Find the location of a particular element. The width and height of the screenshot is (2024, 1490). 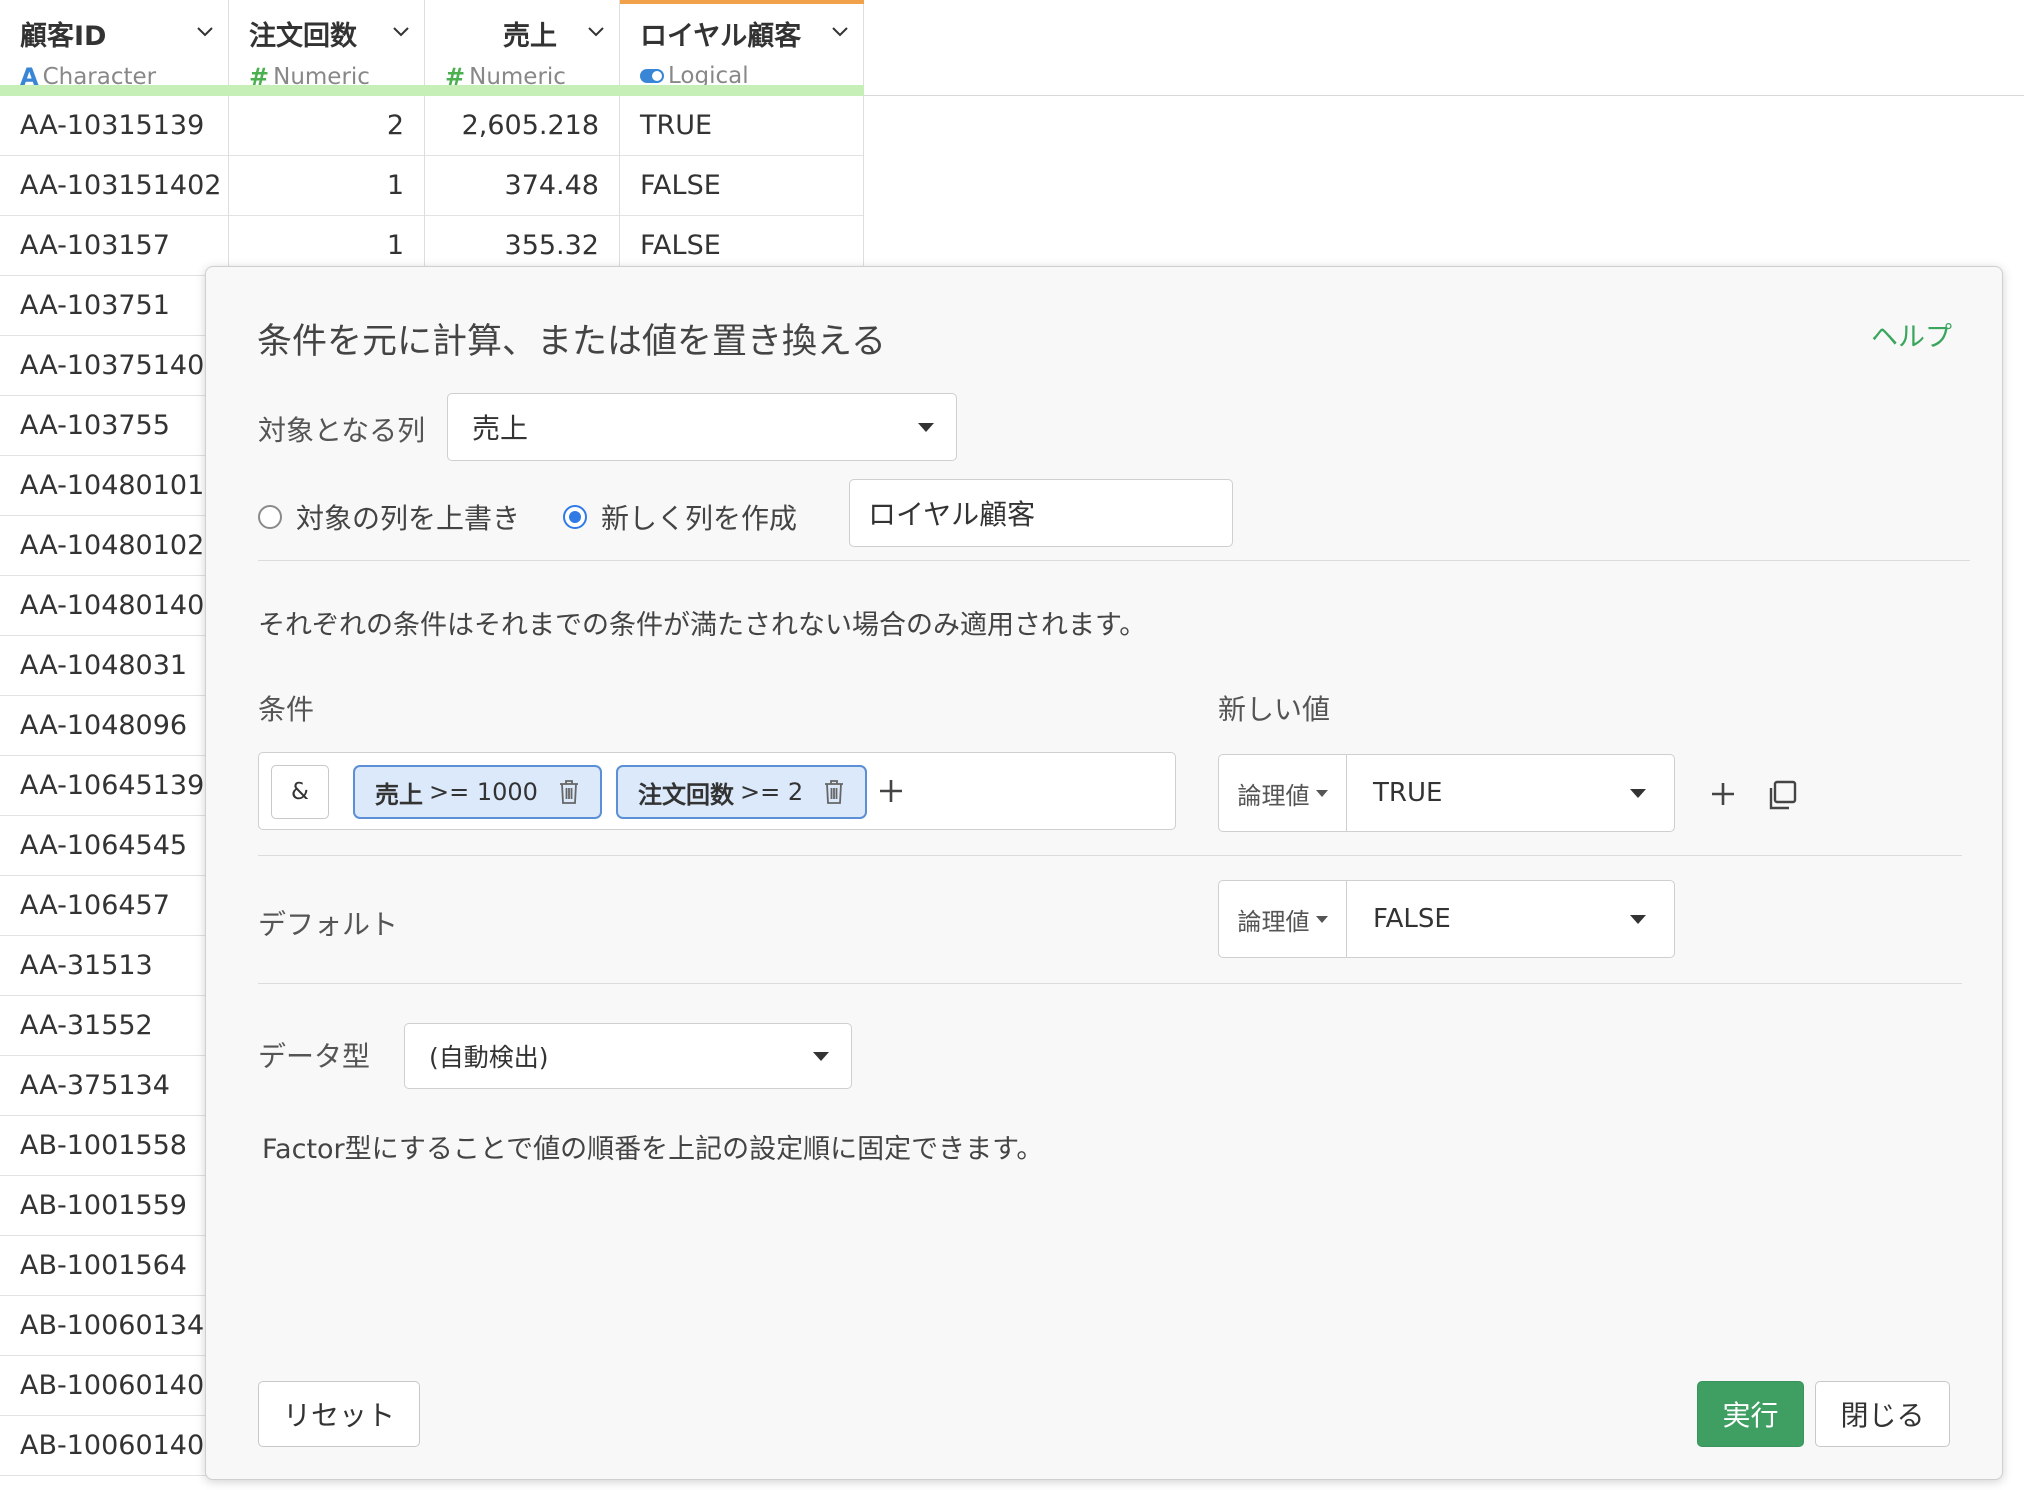

data-type-select: (自動検出) is located at coordinates (628, 1056).